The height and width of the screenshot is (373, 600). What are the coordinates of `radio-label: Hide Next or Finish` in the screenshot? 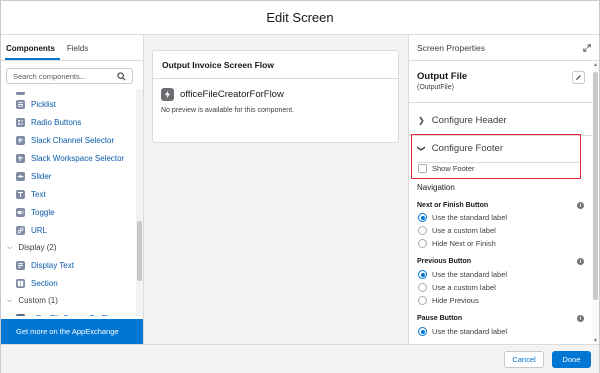 It's located at (464, 243).